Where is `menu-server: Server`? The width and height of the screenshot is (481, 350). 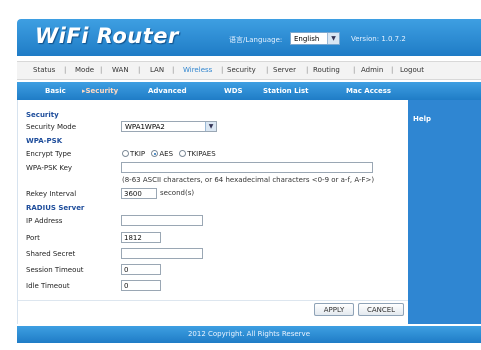
menu-server: Server is located at coordinates (284, 70).